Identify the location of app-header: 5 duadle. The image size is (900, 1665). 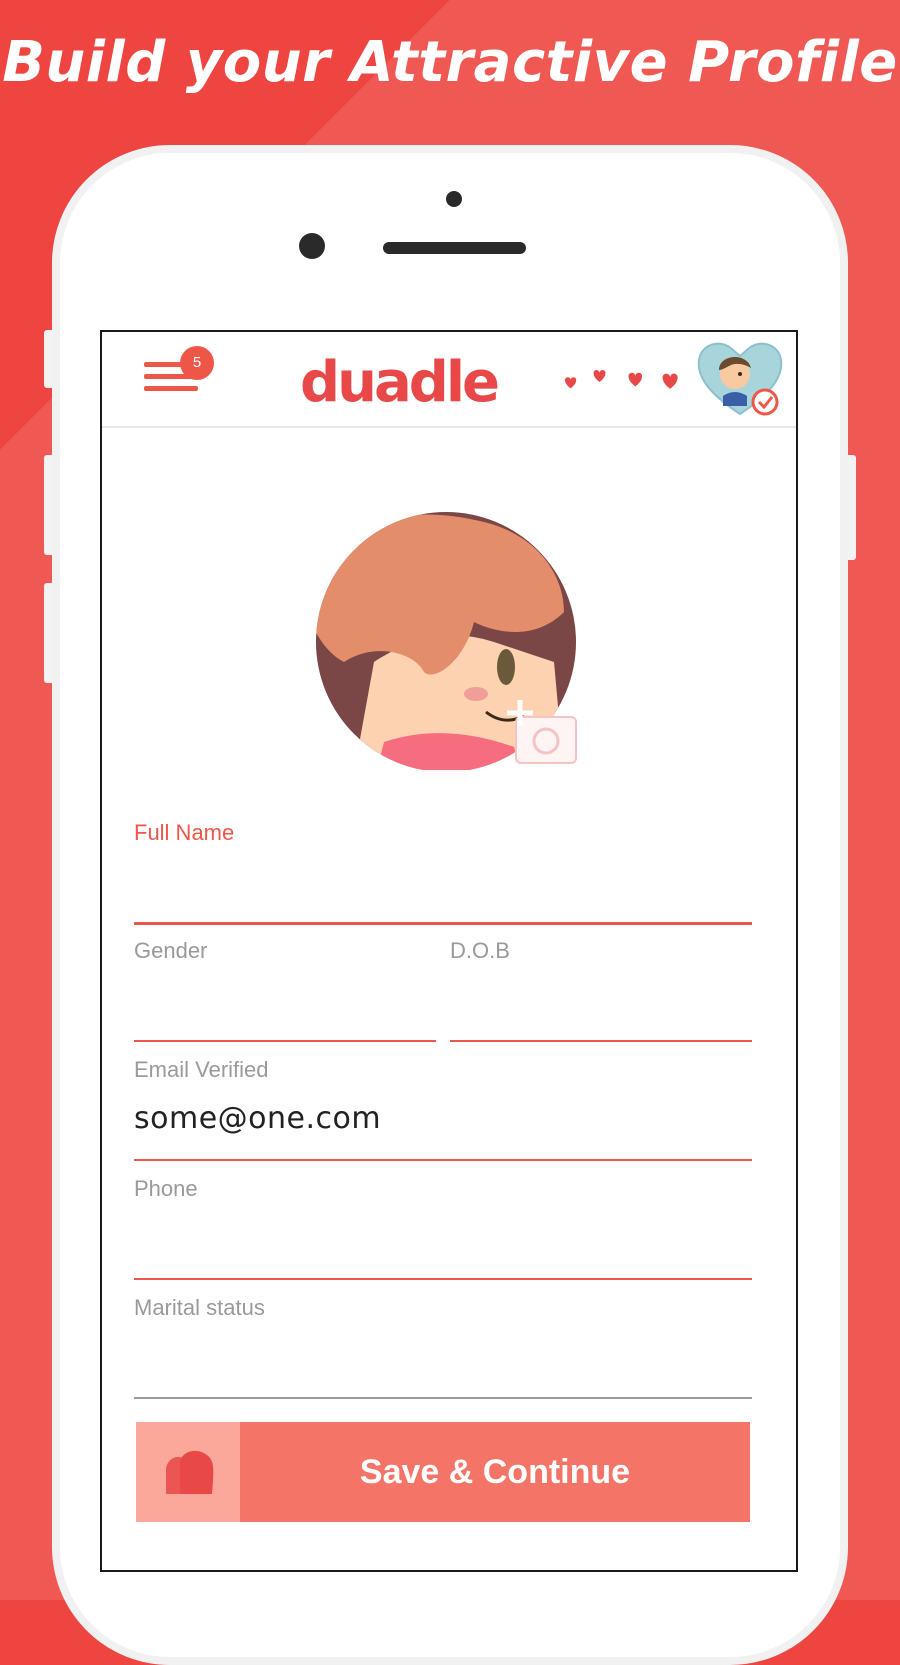
(449, 380).